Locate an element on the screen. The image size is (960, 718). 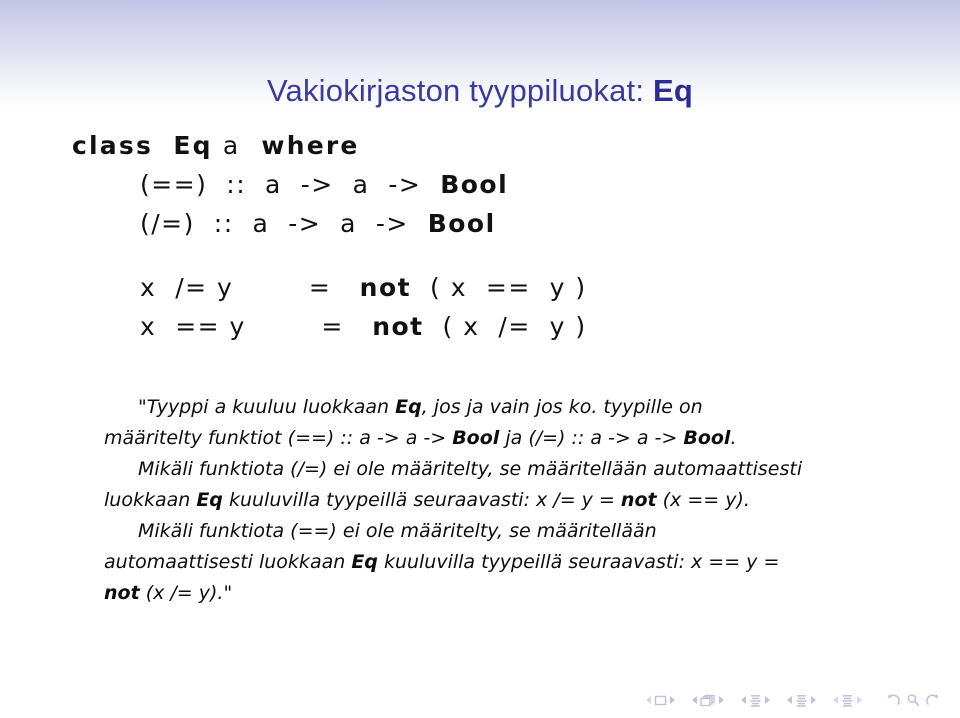
nav-group-section is located at coordinates (755, 700).